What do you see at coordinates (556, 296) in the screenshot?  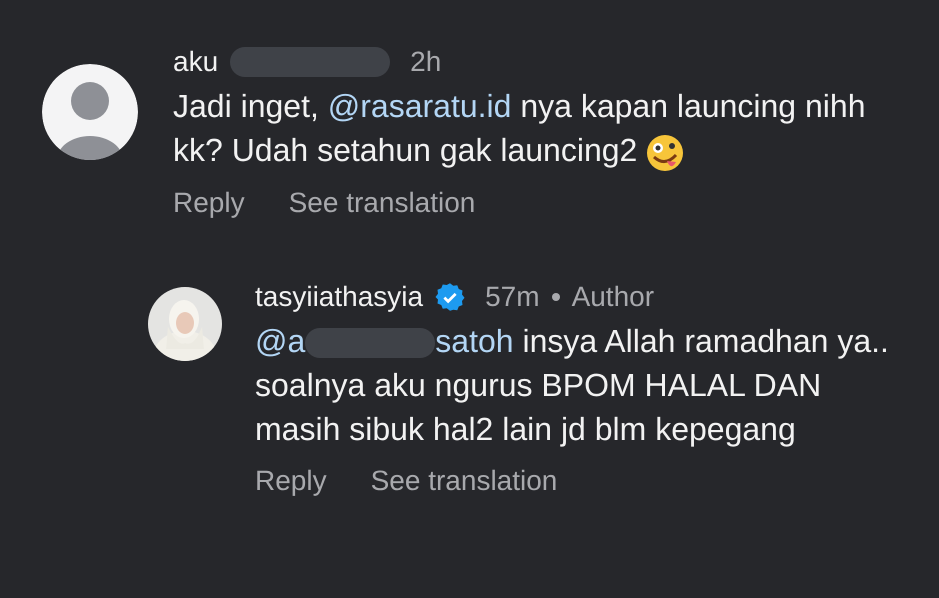 I see `bullet-icon` at bounding box center [556, 296].